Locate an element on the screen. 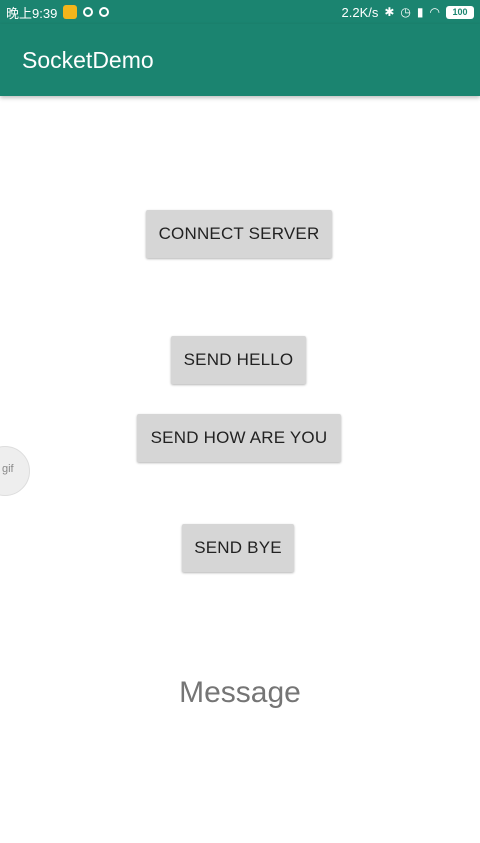 This screenshot has width=480, height=843. app-title: SocketDemo is located at coordinates (88, 60).